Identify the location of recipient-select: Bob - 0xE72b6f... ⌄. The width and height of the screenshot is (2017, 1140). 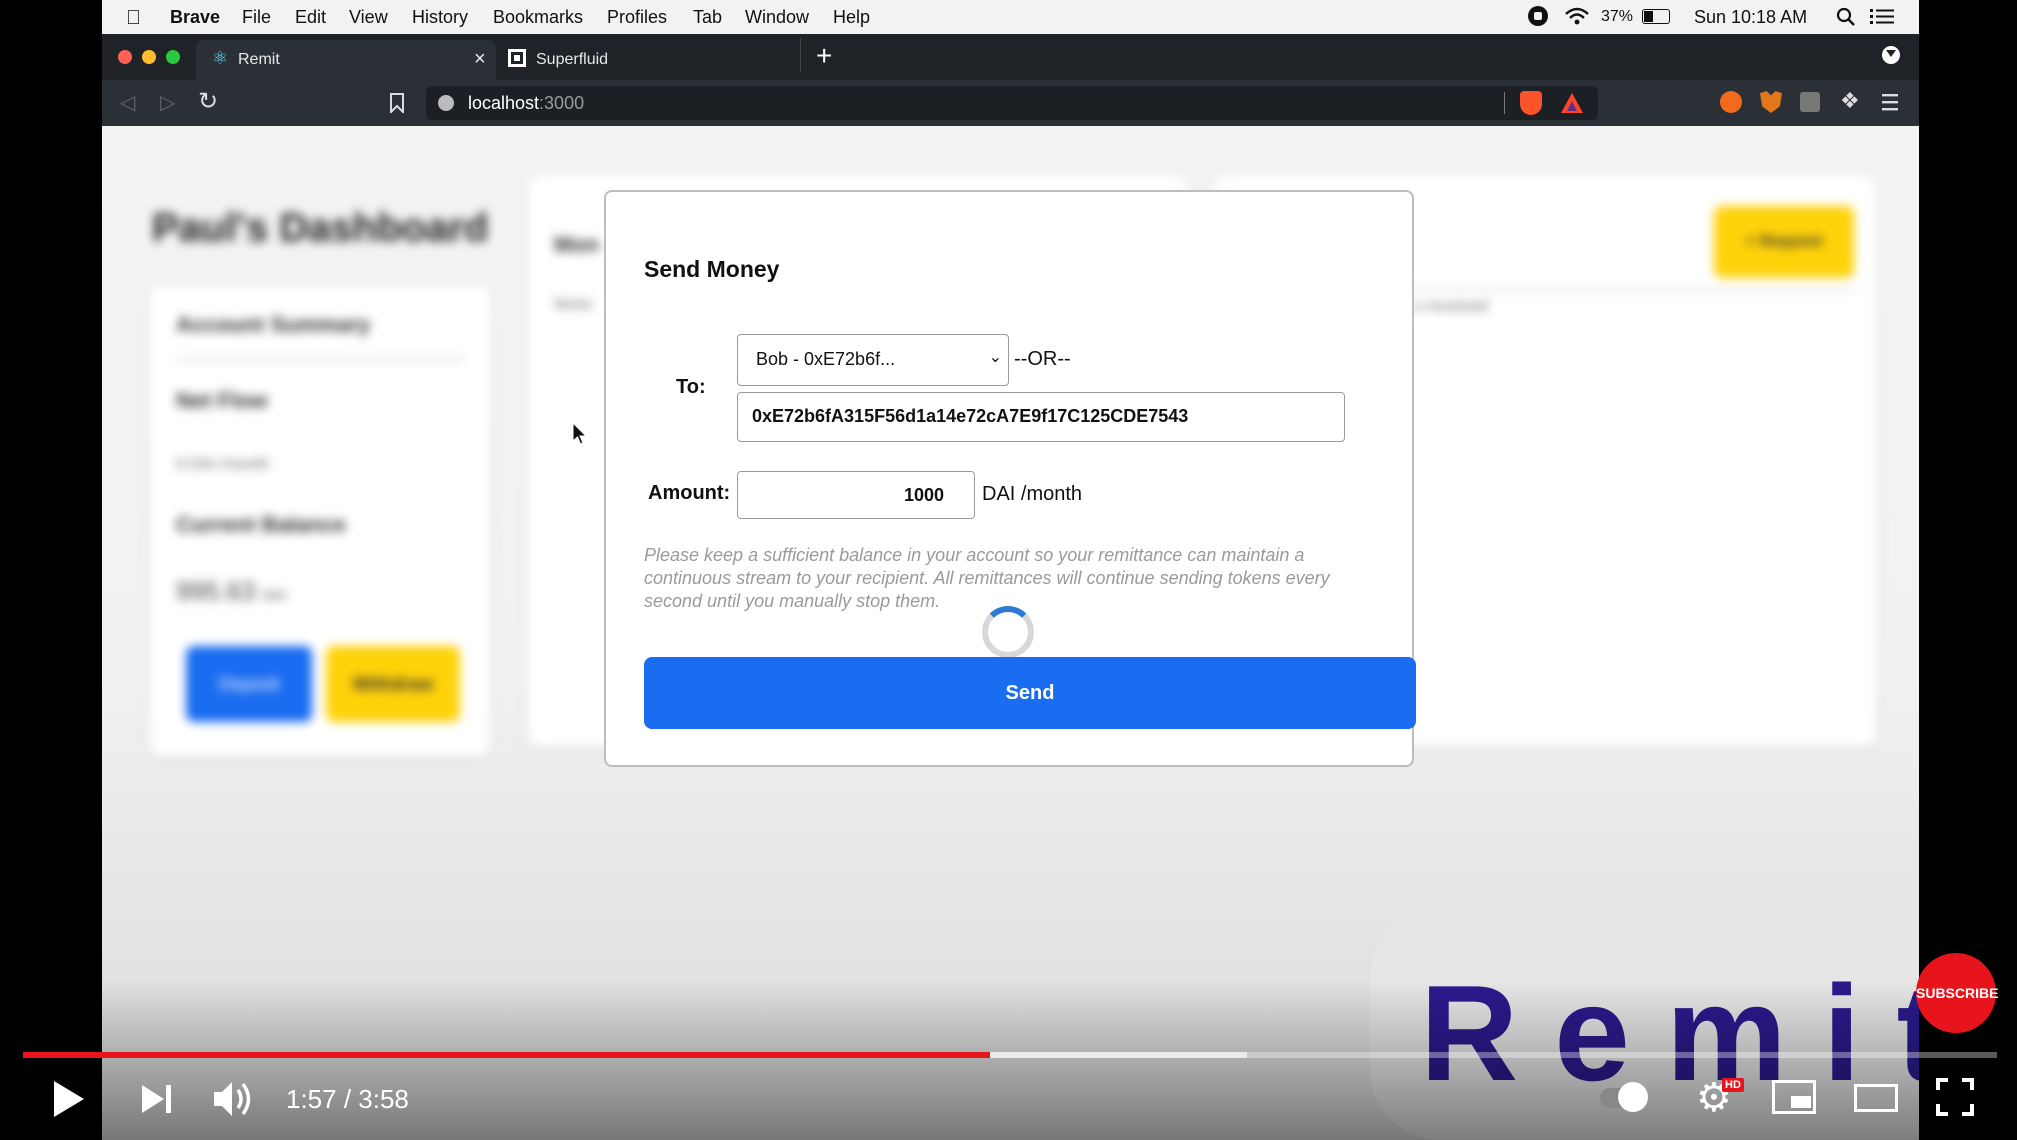
(873, 360).